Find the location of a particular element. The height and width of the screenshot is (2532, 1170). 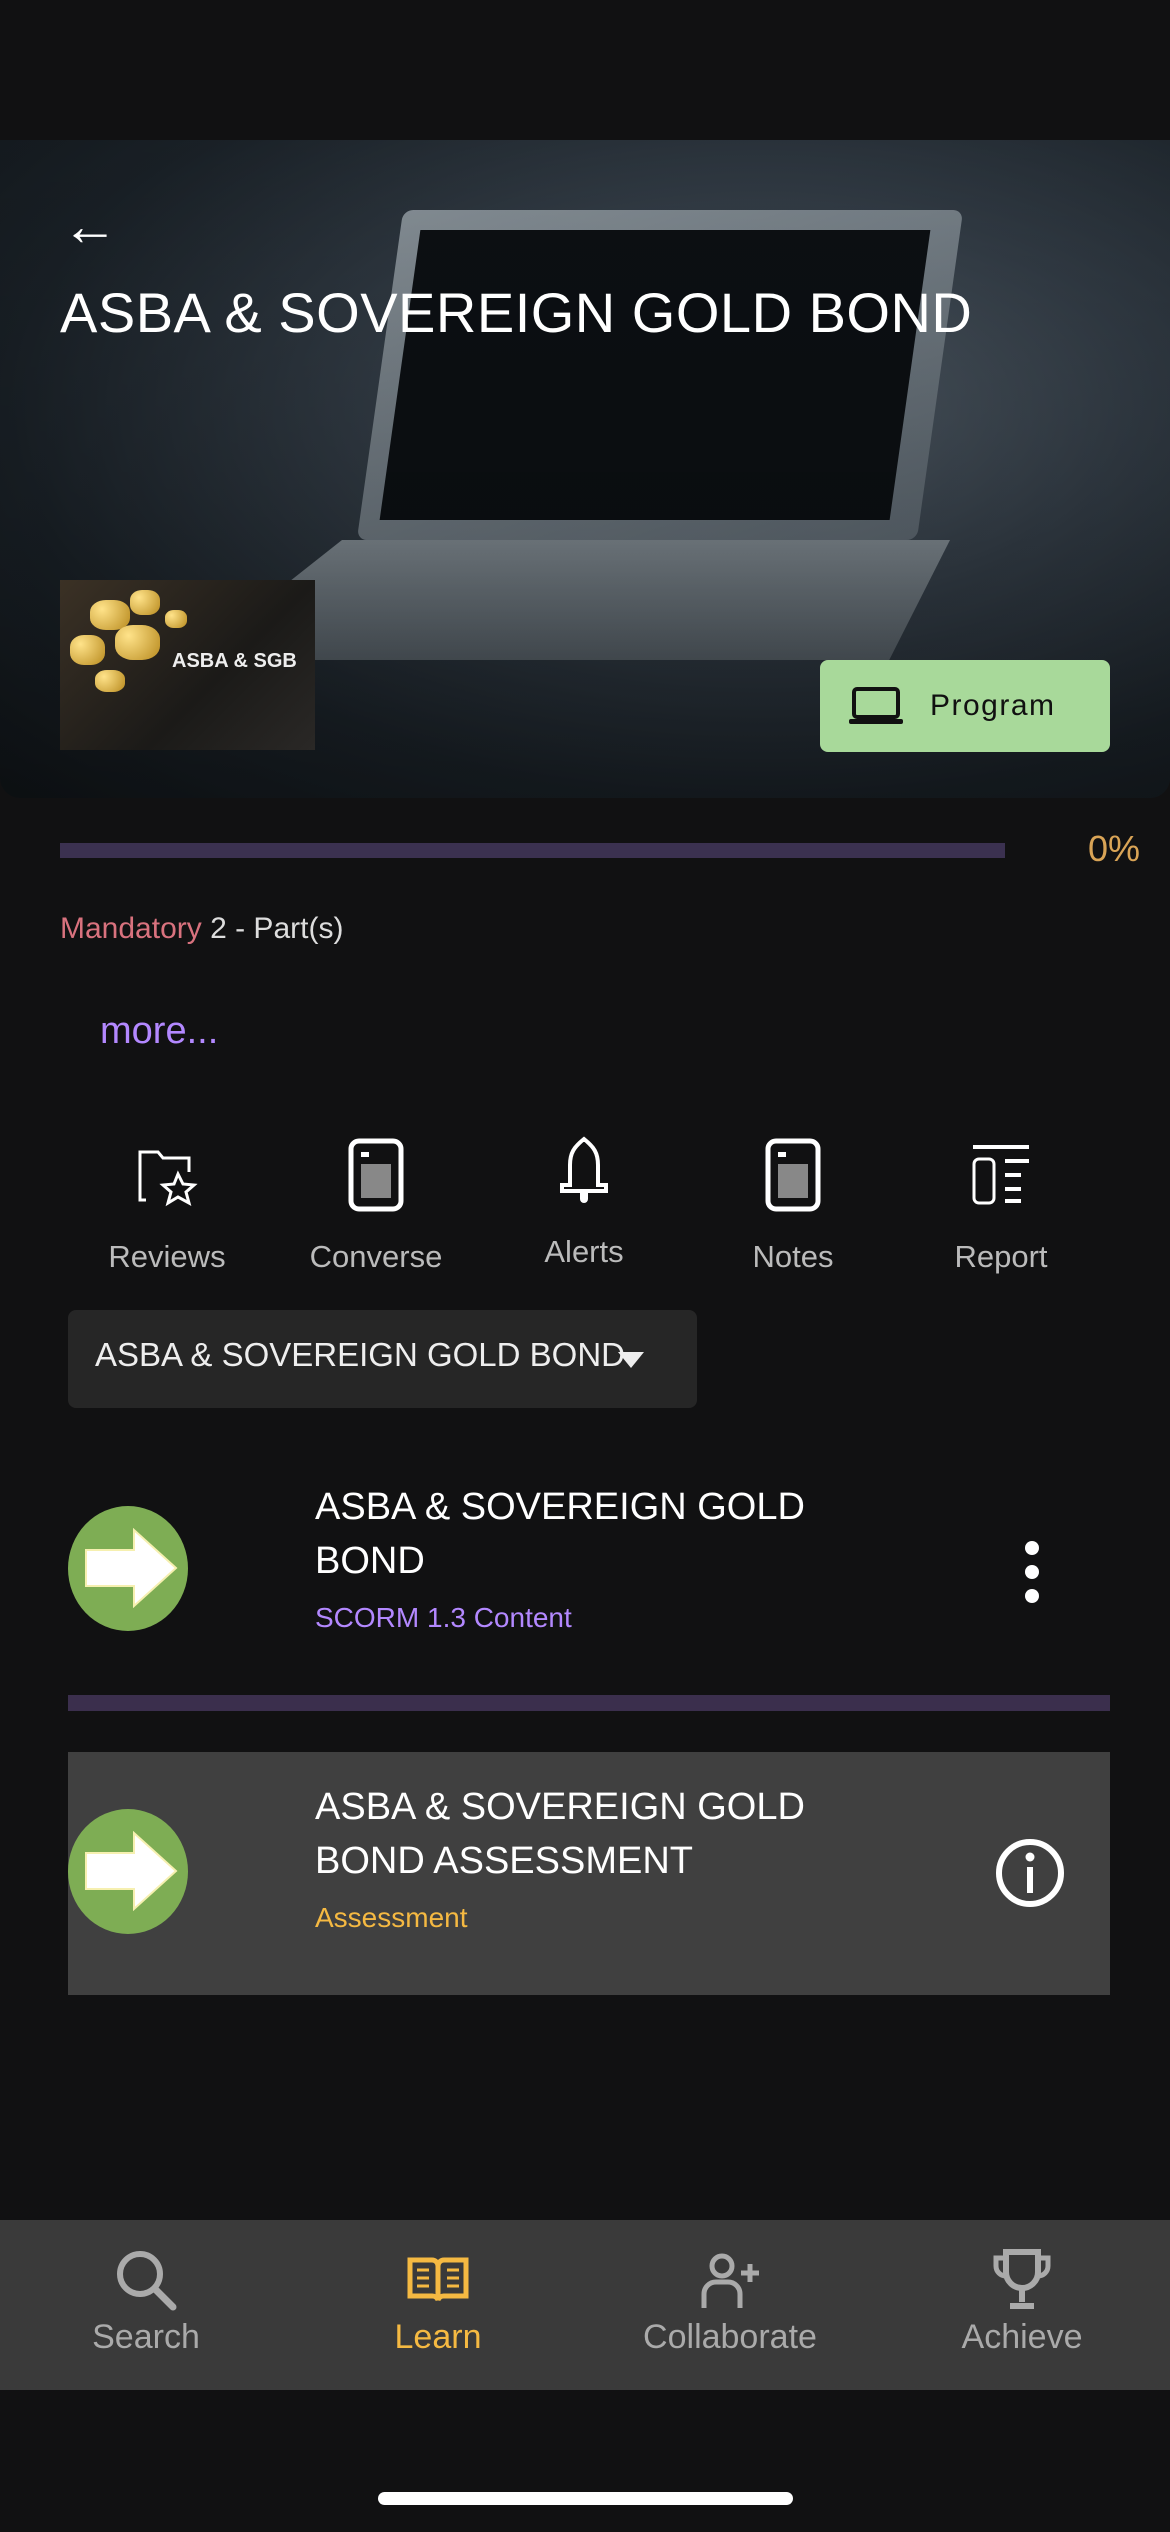

item-title: ASBA & SOVEREIGN GOLD BOND is located at coordinates (560, 1534).